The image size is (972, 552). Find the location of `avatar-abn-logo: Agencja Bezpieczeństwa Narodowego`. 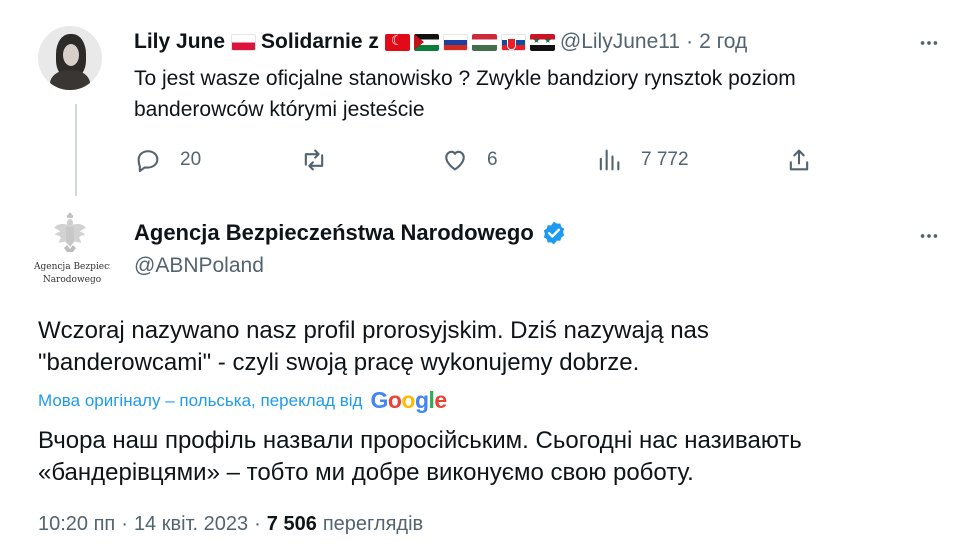

avatar-abn-logo: Agencja Bezpieczeństwa Narodowego is located at coordinates (72, 248).